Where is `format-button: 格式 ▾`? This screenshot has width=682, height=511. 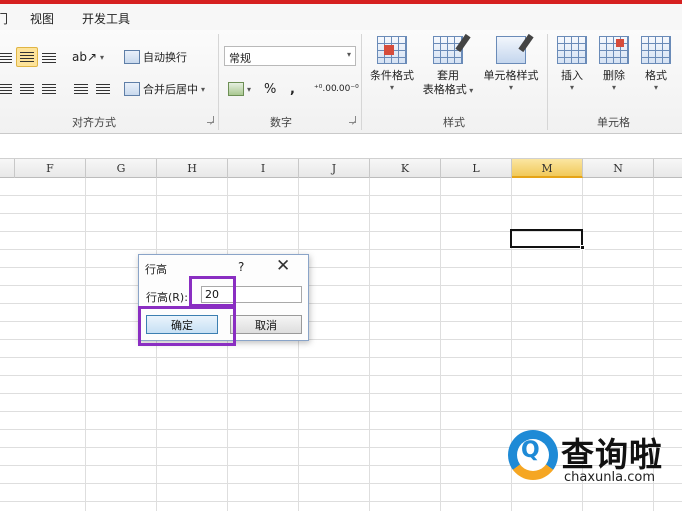 format-button: 格式 ▾ is located at coordinates (656, 64).